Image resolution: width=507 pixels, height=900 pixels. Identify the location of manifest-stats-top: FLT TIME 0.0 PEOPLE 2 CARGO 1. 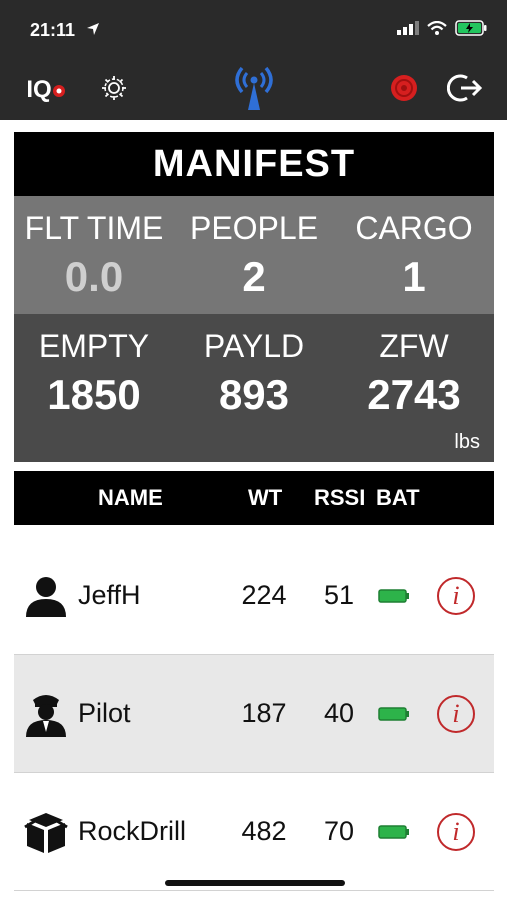
(254, 255).